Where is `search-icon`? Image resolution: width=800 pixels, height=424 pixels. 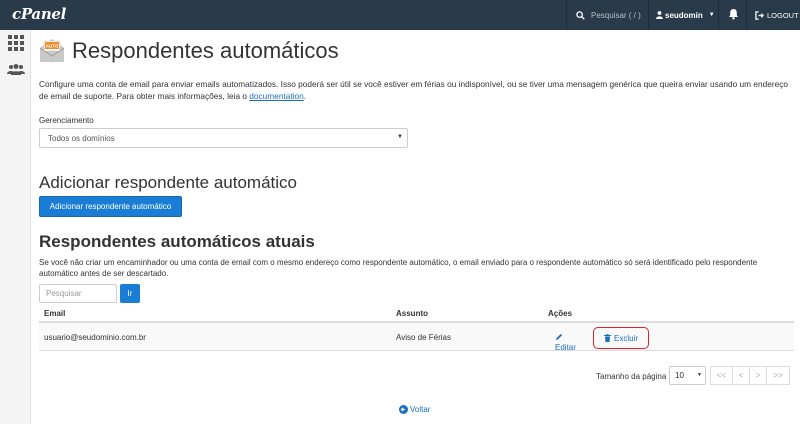 search-icon is located at coordinates (580, 15).